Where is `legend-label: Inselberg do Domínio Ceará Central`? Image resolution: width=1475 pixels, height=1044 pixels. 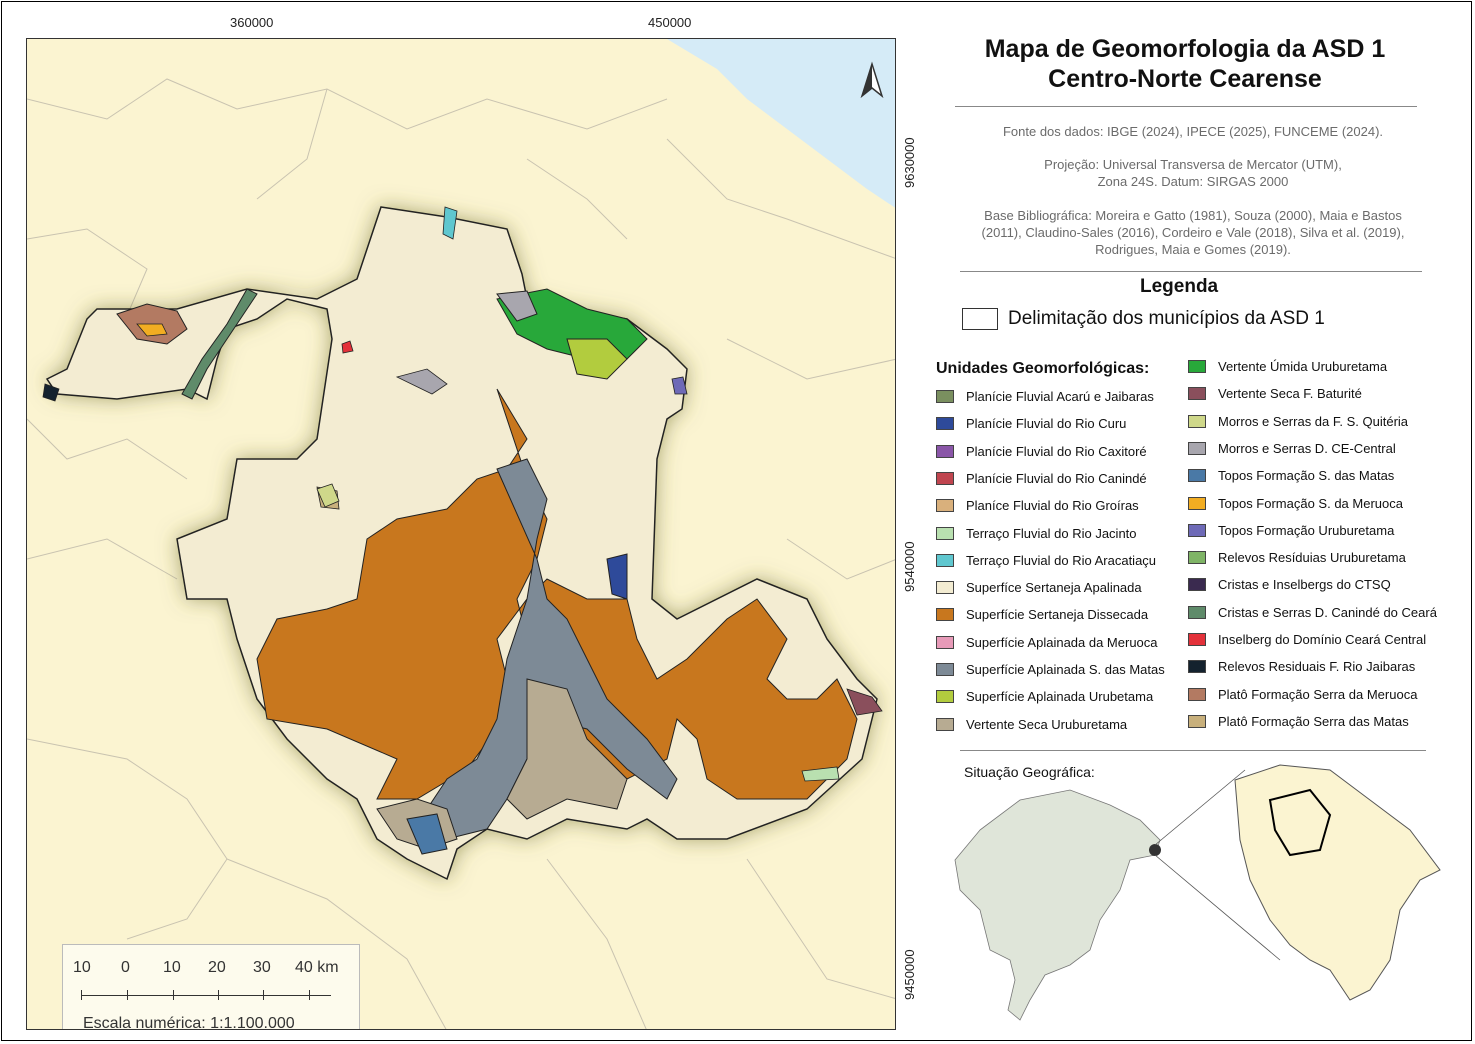
legend-label: Inselberg do Domínio Ceará Central is located at coordinates (1322, 639).